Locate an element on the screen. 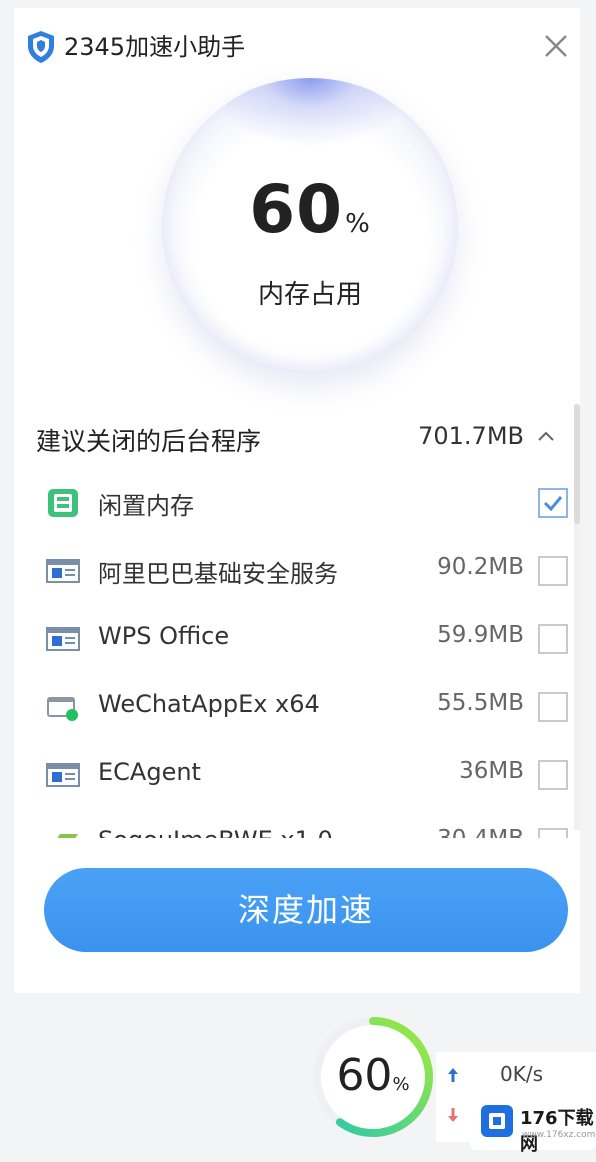 The width and height of the screenshot is (596, 1162). scrollbar-thumb is located at coordinates (577, 464).